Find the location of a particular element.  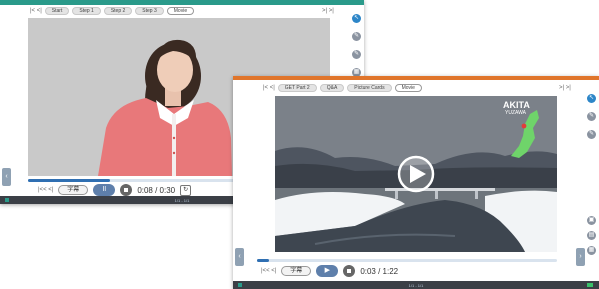

tool-strip: ↖ ✎ ✎ is located at coordinates (591, 116).